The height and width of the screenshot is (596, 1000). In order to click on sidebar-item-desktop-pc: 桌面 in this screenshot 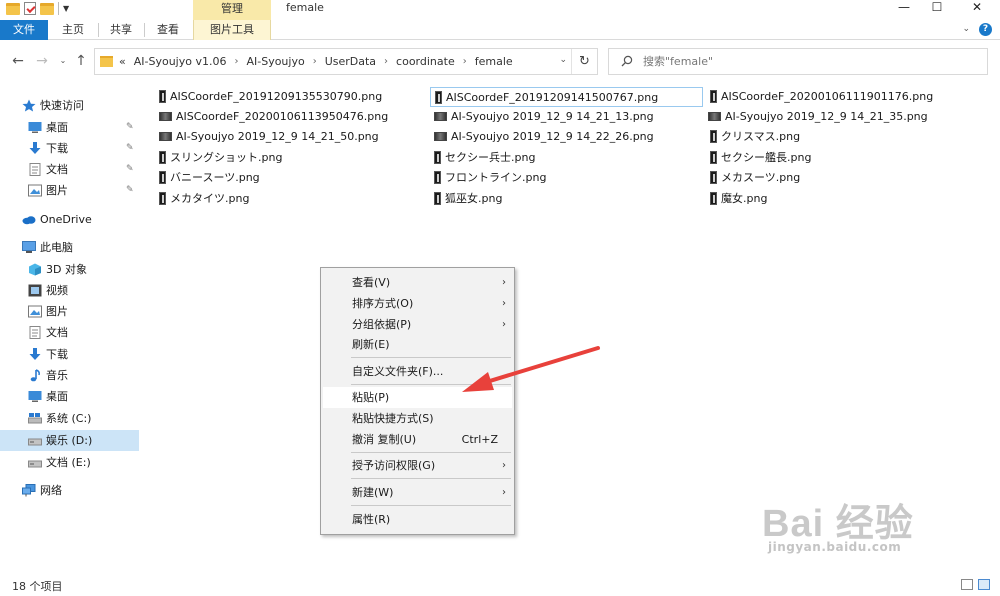, I will do `click(69, 396)`.